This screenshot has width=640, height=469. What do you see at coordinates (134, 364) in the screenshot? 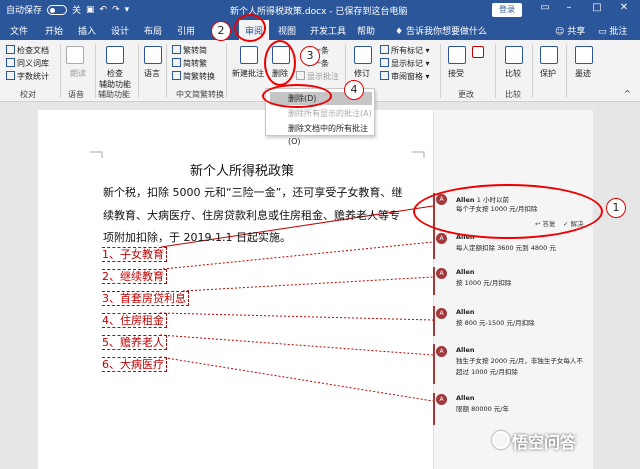
I see `list-item: 6、大病医疗` at bounding box center [134, 364].